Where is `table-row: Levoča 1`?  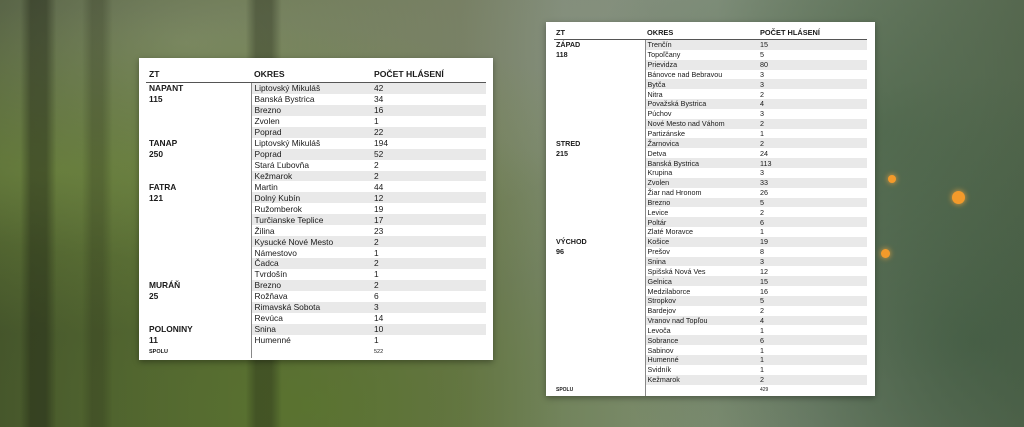
table-row: Levoča 1 is located at coordinates (710, 330).